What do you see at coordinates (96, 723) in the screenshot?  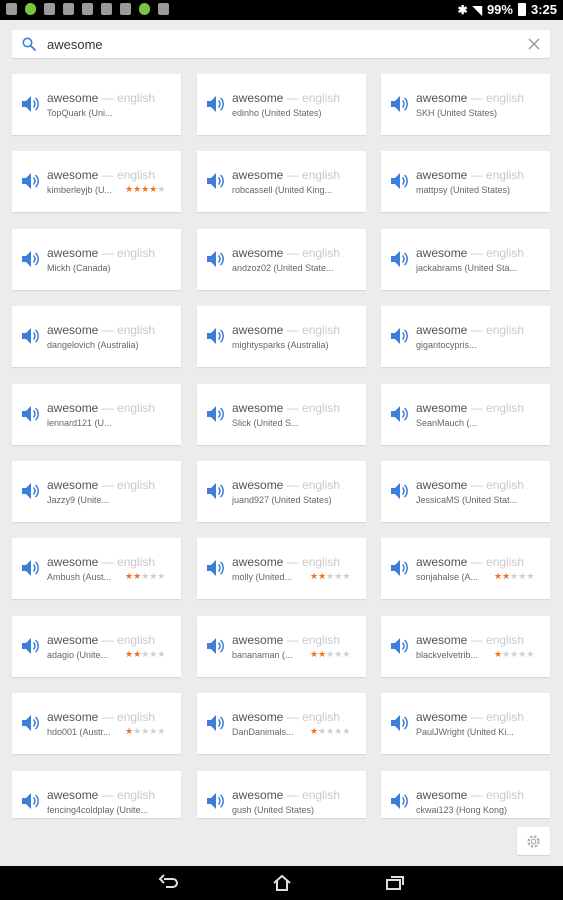 I see `pronunciation-card: awesome — english hdo001 (Austr... ★★★★★` at bounding box center [96, 723].